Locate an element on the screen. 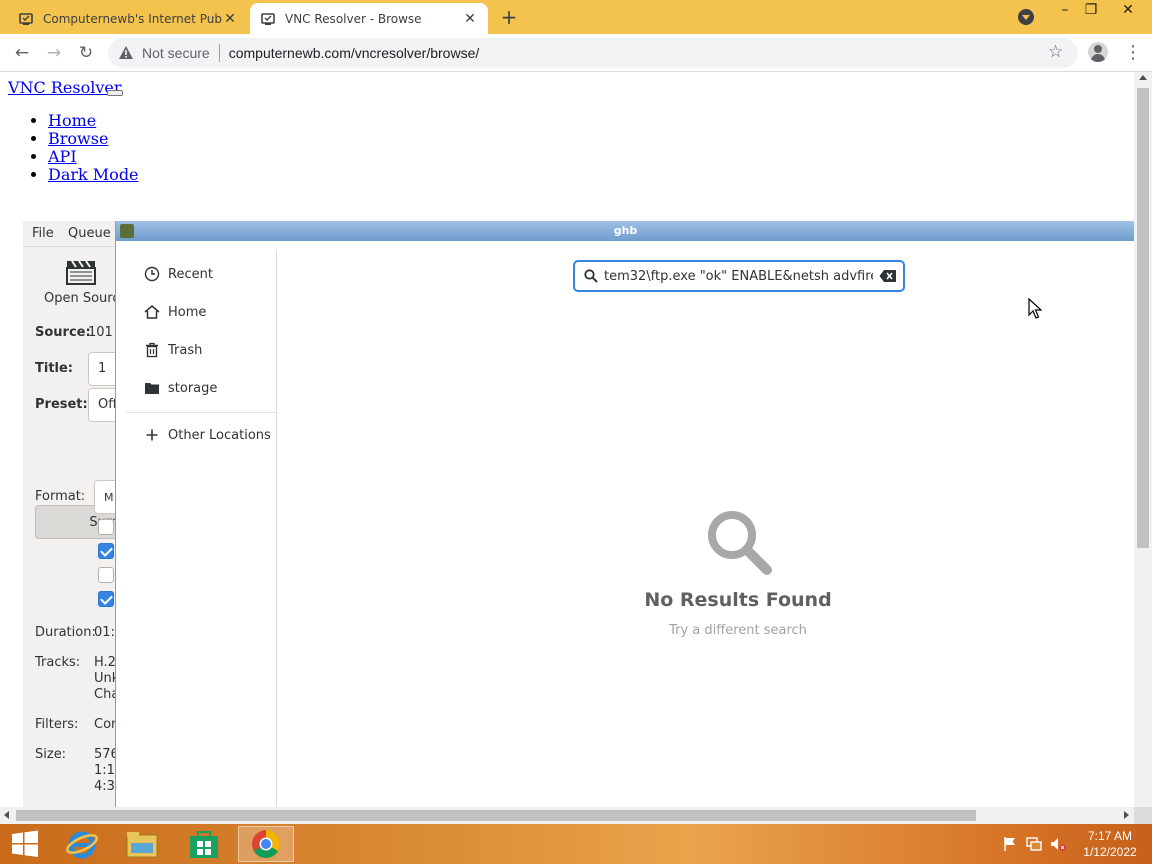 The width and height of the screenshot is (1152, 864). menu-kebab-icon: ⋮ is located at coordinates (1133, 52).